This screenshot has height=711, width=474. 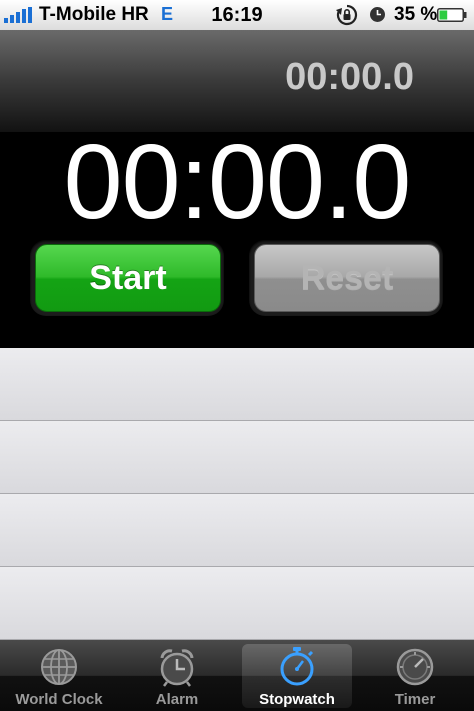 I want to click on alarm-icon, so click(x=377, y=14).